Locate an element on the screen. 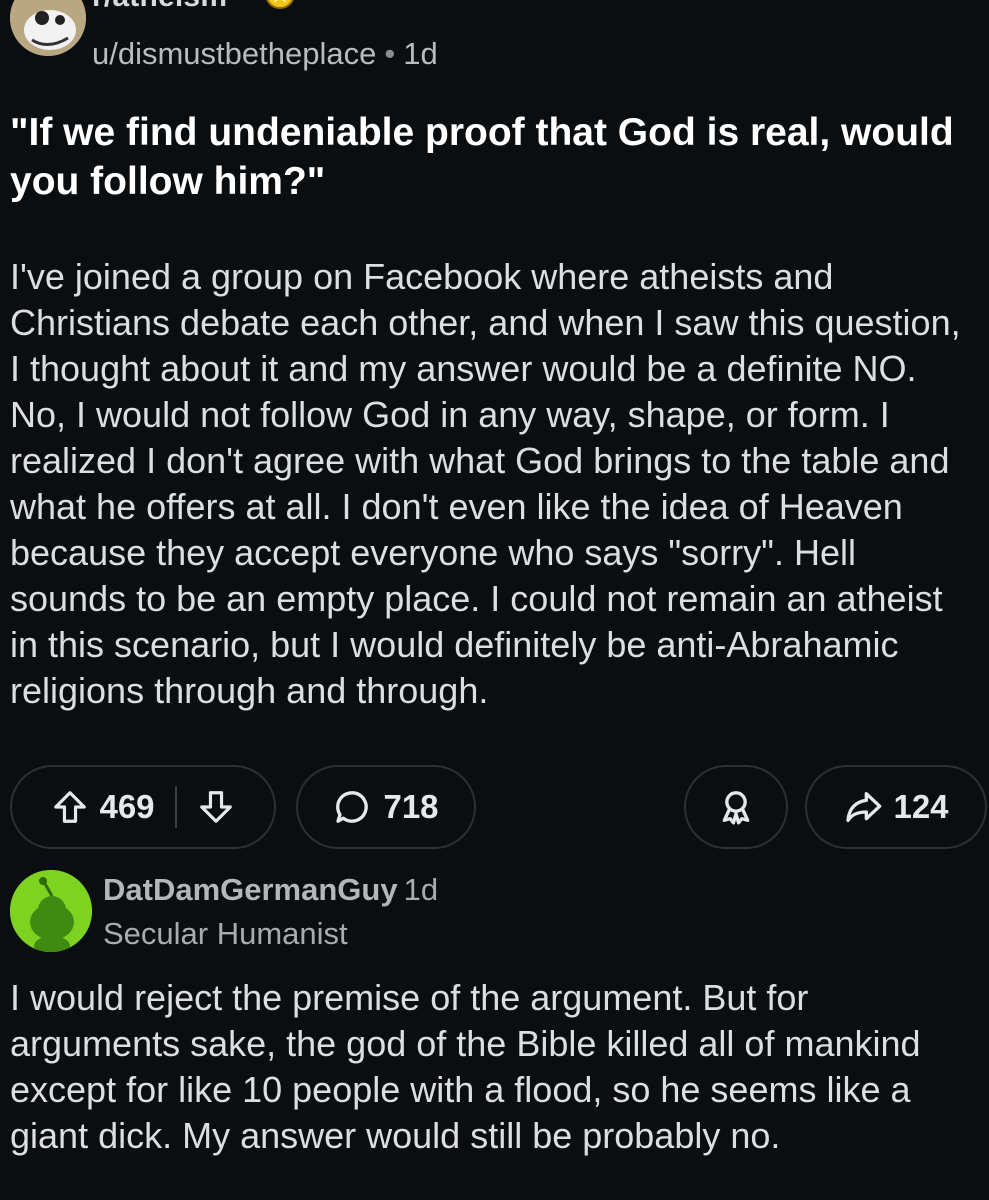  avatar is located at coordinates (51, 911).